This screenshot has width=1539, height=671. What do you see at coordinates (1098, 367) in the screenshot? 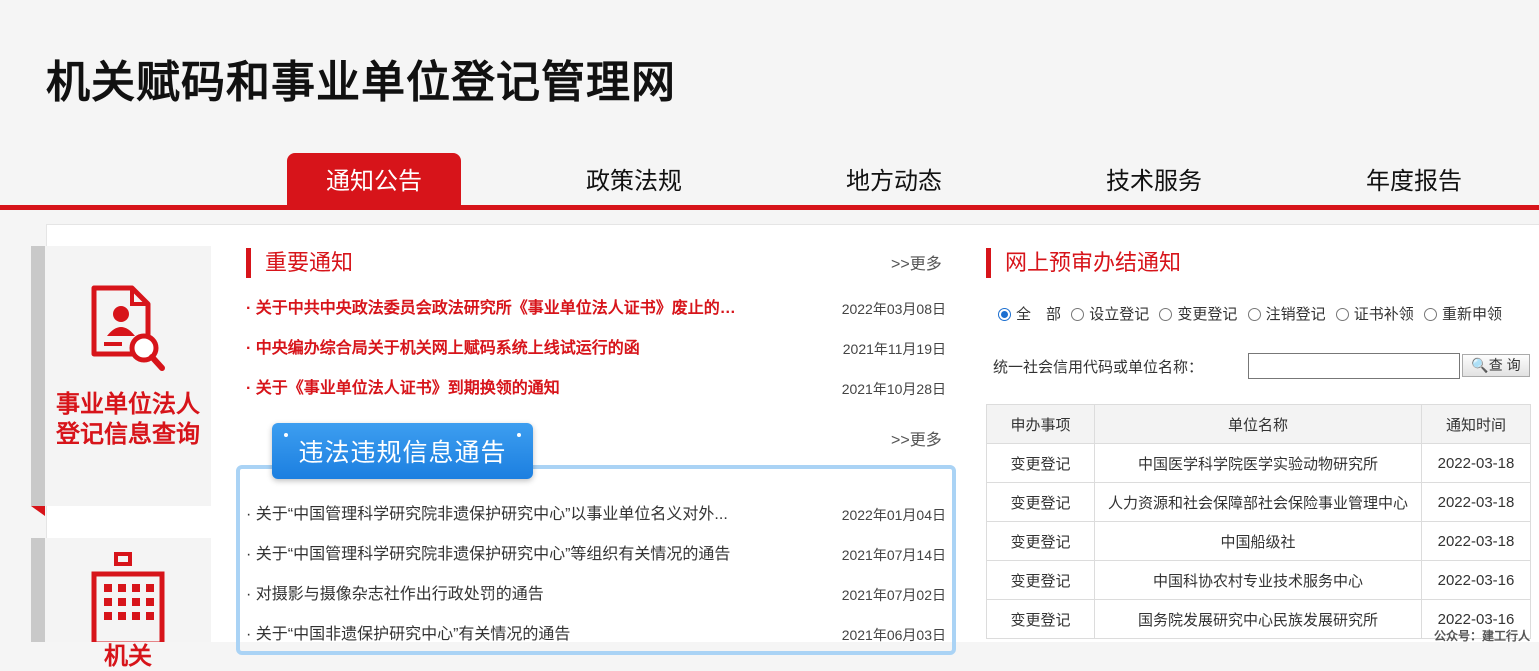
I see `search-label: 统一社会信用代码或单位名称：` at bounding box center [1098, 367].